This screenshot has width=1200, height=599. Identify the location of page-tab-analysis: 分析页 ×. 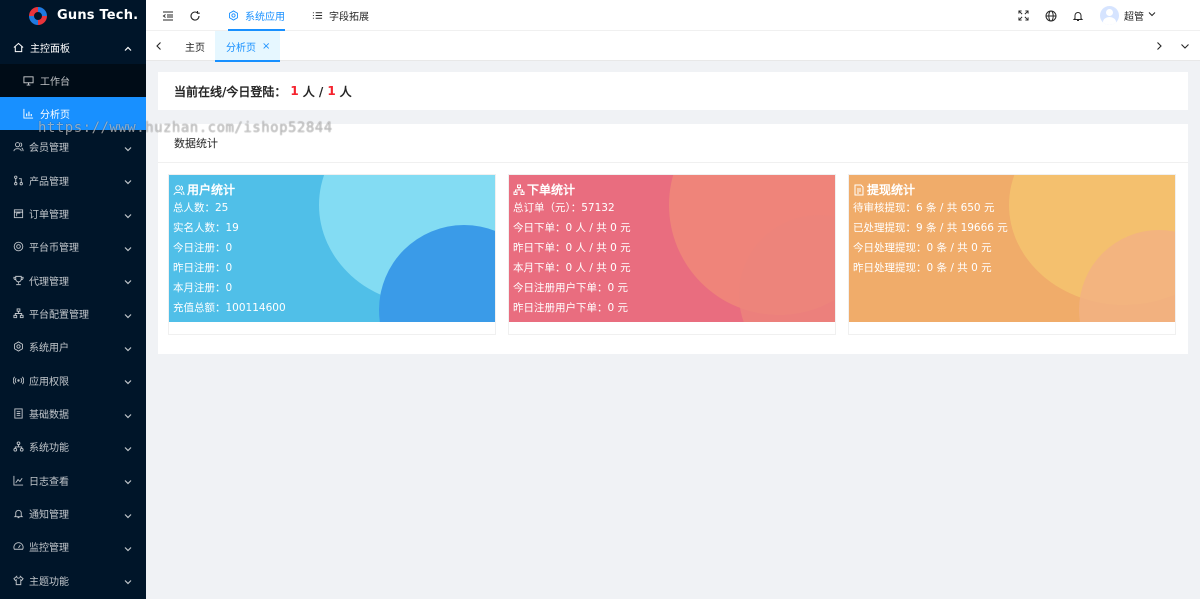
(248, 46).